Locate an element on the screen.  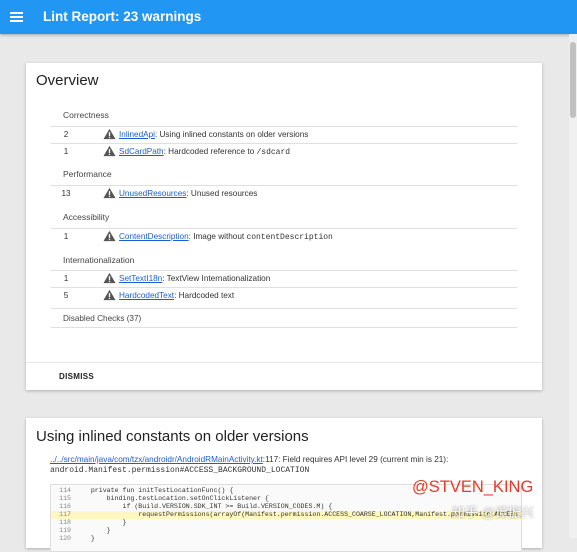
category-header: Performance is located at coordinates (87, 174).